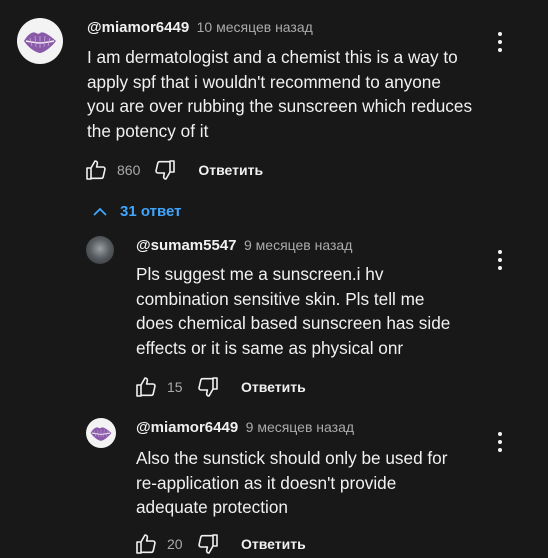 This screenshot has width=548, height=558. What do you see at coordinates (175, 387) in the screenshot?
I see `like-count: 15` at bounding box center [175, 387].